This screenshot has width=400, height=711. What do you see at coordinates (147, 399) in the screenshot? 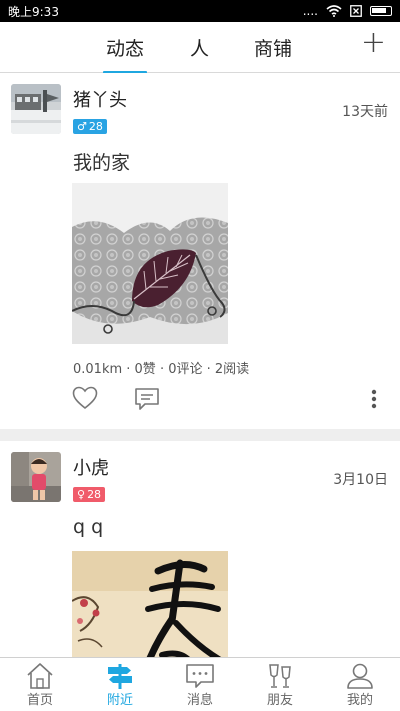
I see `comment-icon` at bounding box center [147, 399].